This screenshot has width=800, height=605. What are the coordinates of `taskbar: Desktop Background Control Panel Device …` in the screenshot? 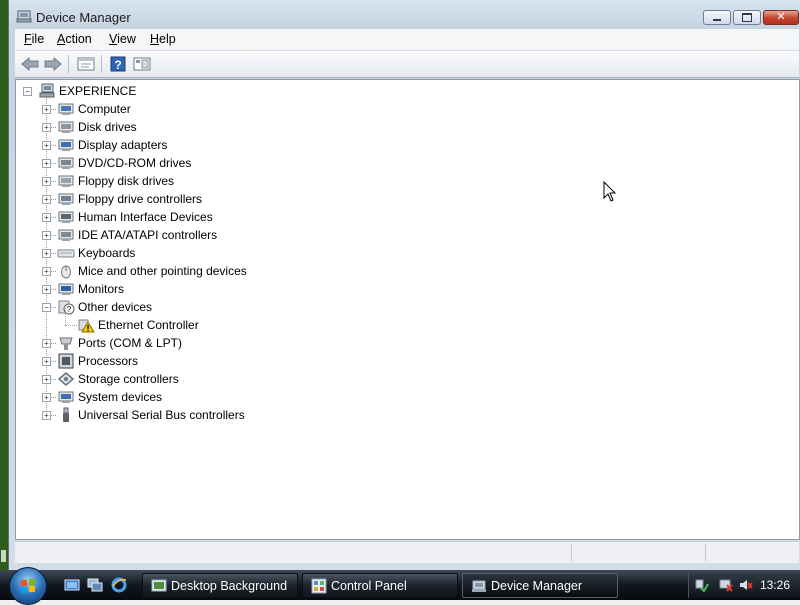 It's located at (400, 586).